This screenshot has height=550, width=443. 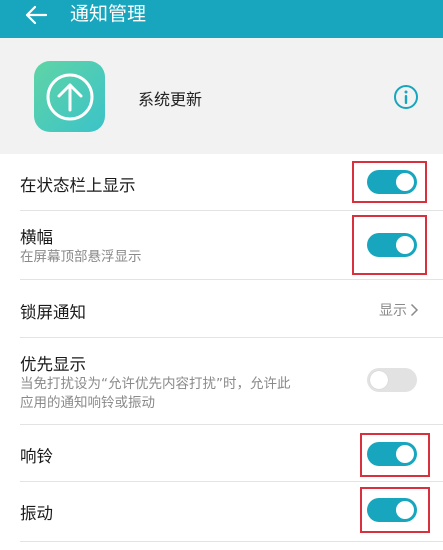 I want to click on toggle-knob, so click(x=379, y=380).